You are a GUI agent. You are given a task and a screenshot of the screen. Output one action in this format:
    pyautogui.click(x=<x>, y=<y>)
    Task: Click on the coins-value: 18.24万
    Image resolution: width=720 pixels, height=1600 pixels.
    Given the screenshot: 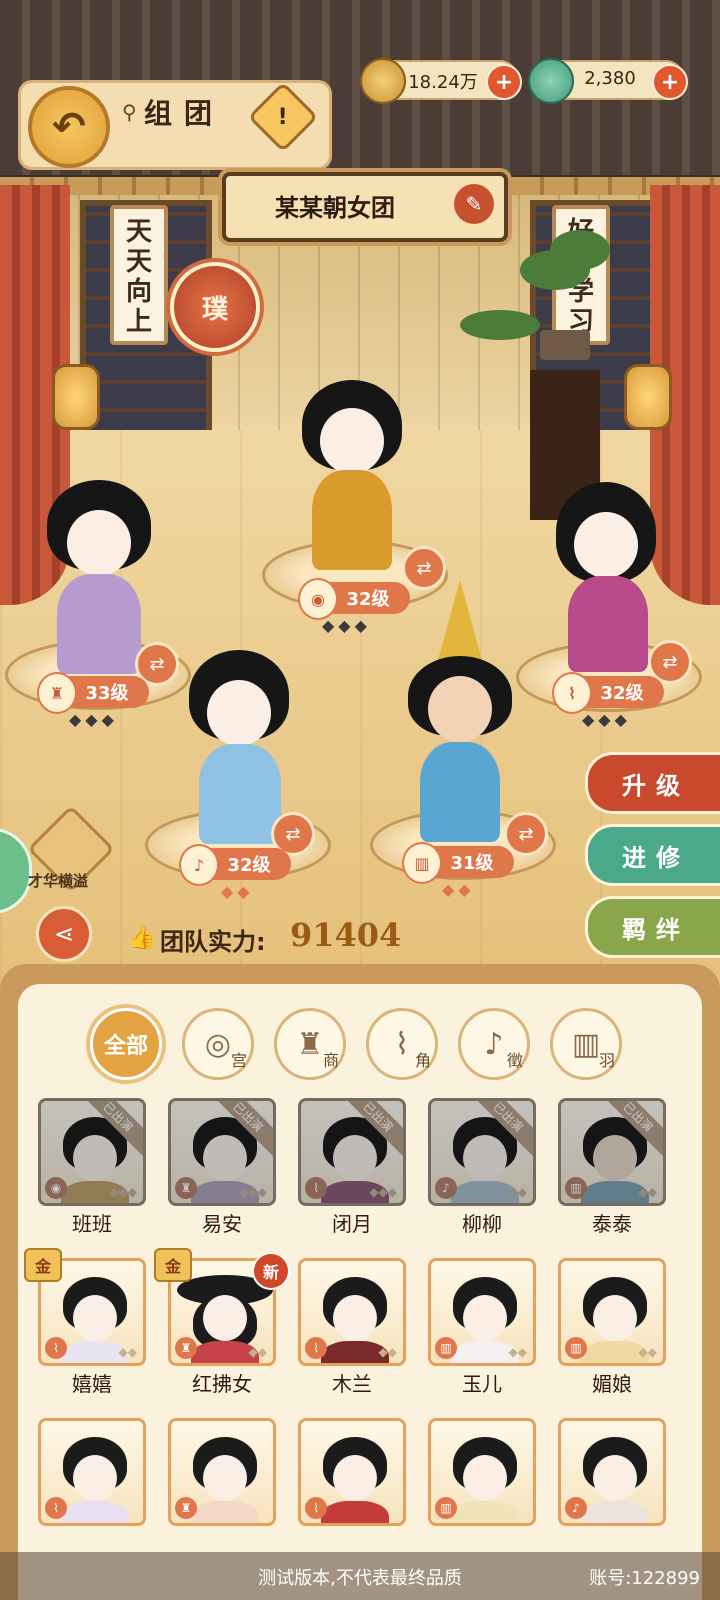 What is the action you would take?
    pyautogui.click(x=443, y=82)
    